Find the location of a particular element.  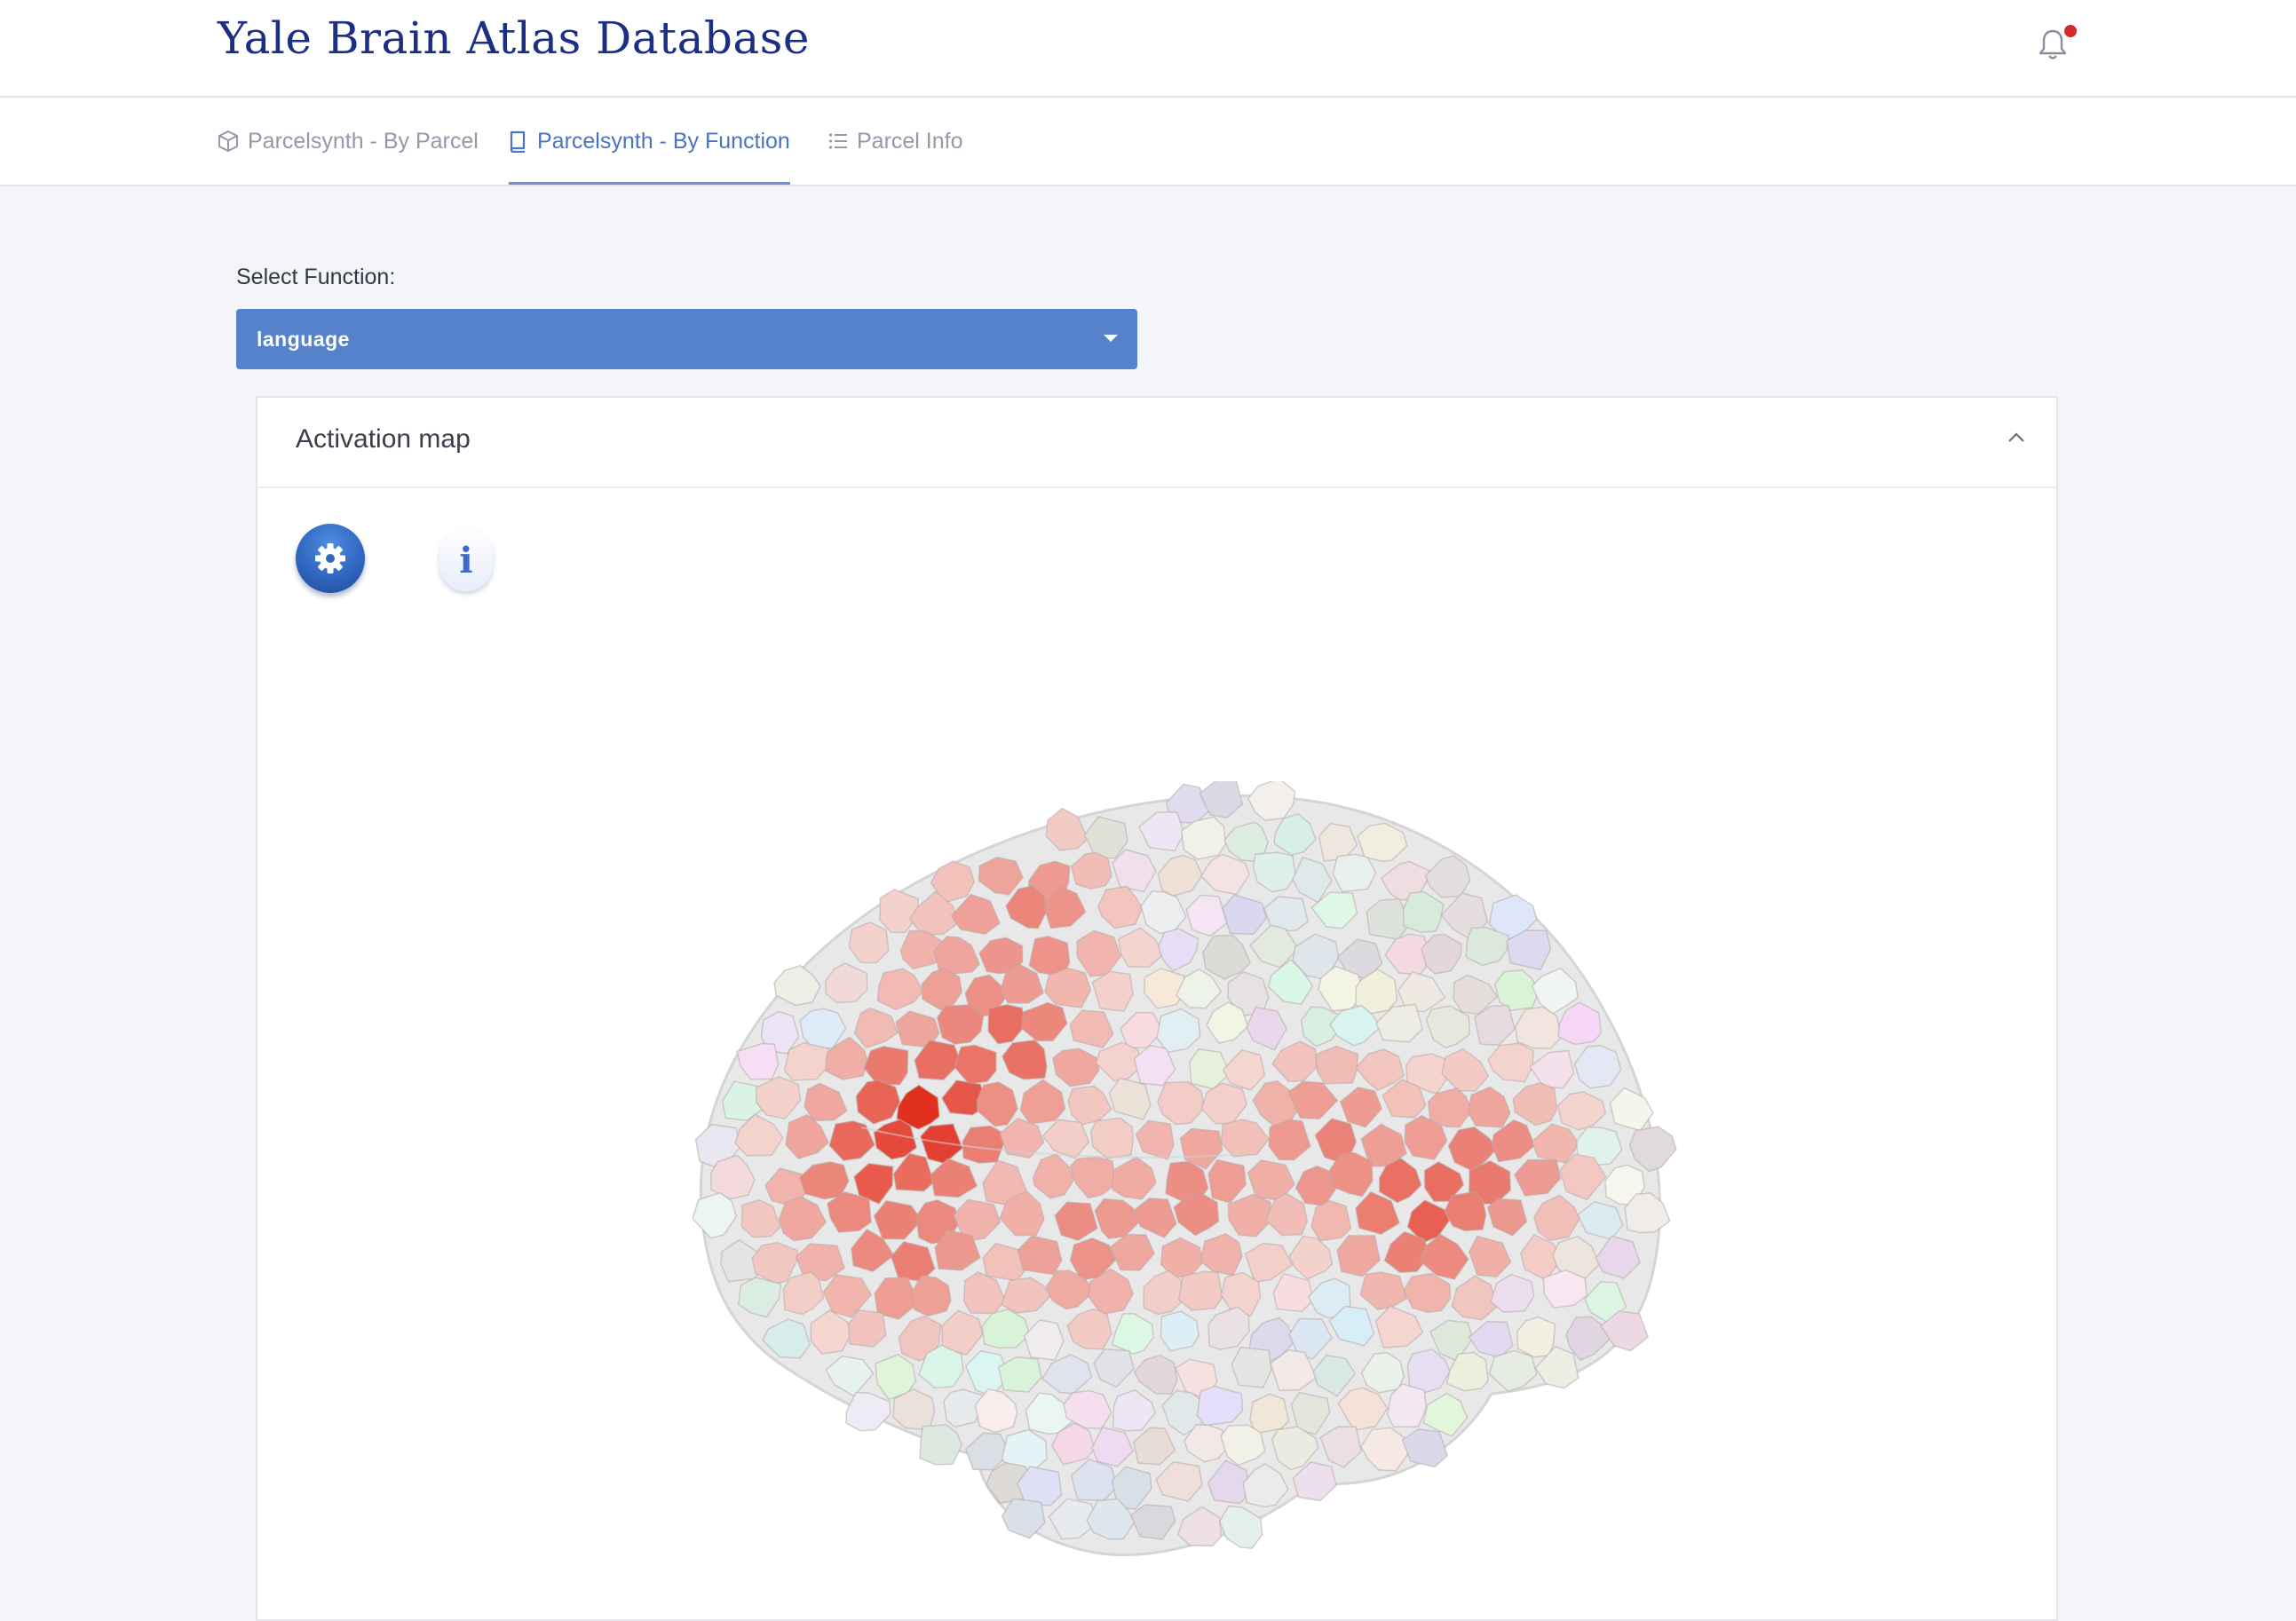

panel-title: Activation map is located at coordinates (383, 439).